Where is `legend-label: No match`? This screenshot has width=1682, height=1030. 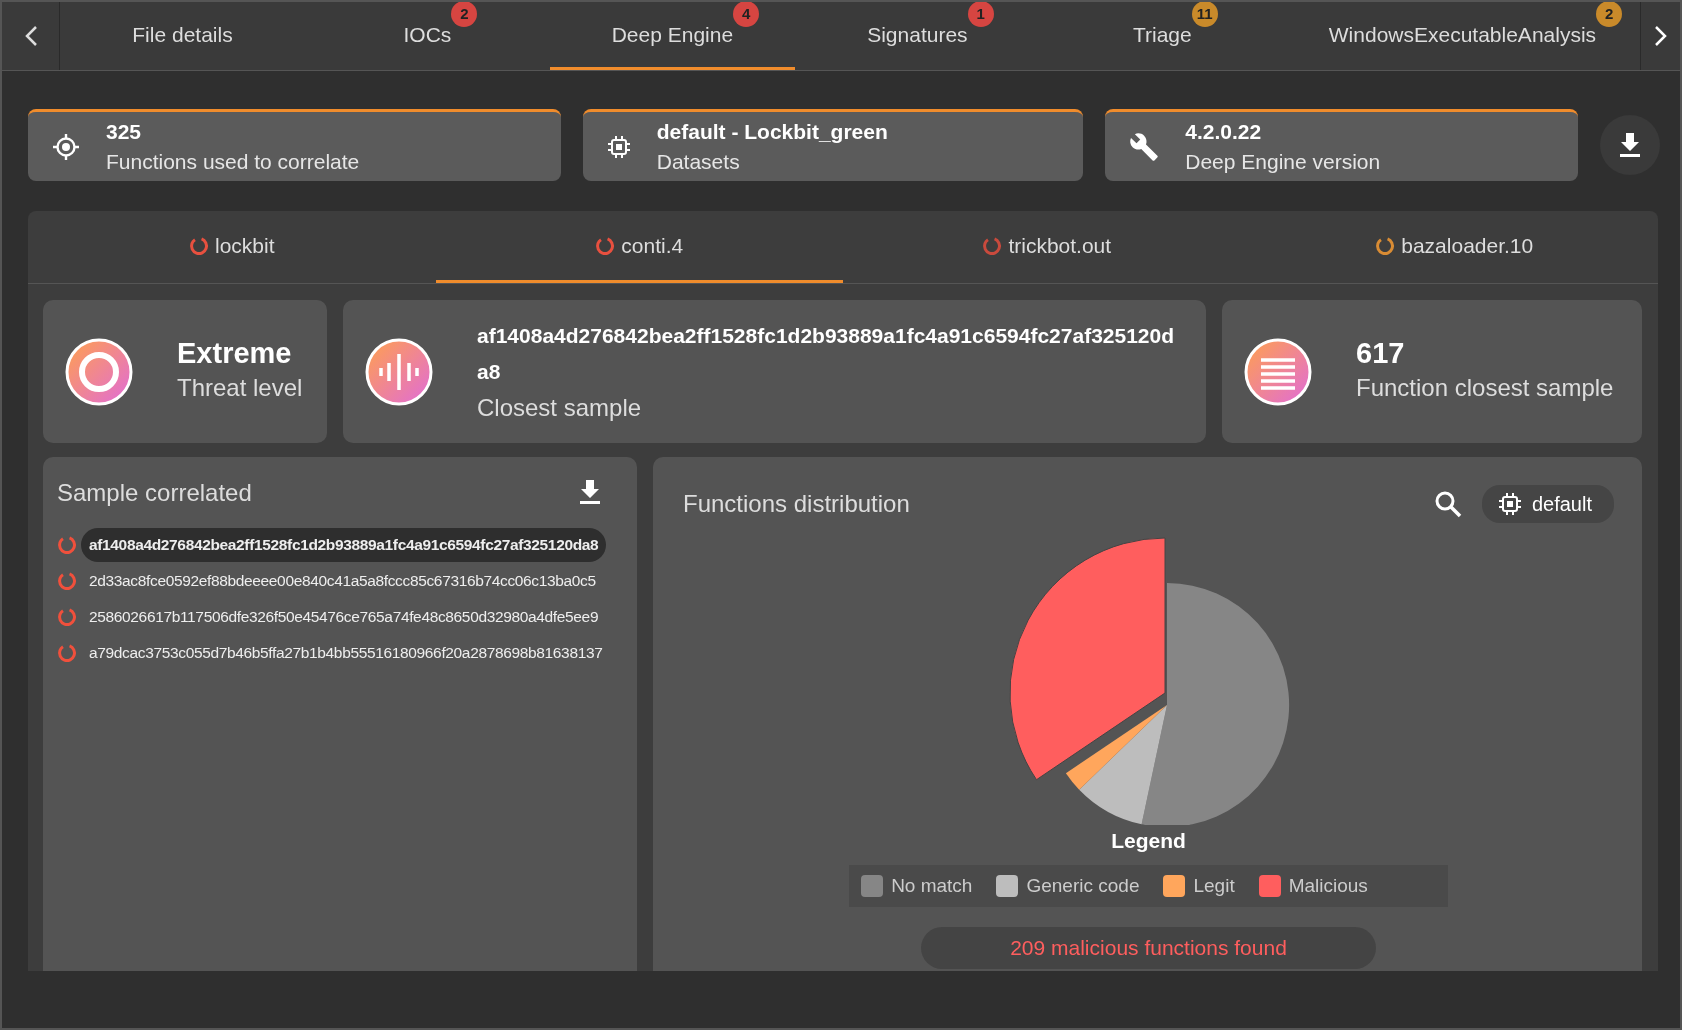
legend-label: No match is located at coordinates (932, 886).